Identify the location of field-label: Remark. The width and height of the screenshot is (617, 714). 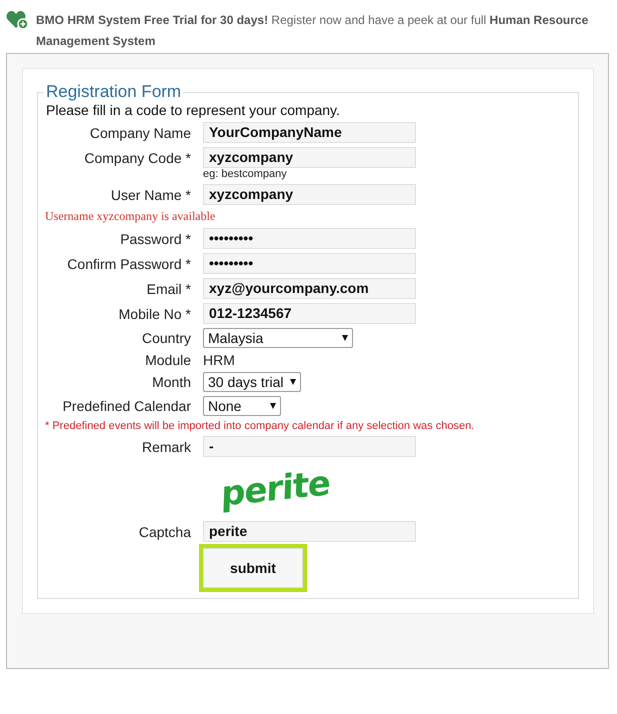
(166, 446).